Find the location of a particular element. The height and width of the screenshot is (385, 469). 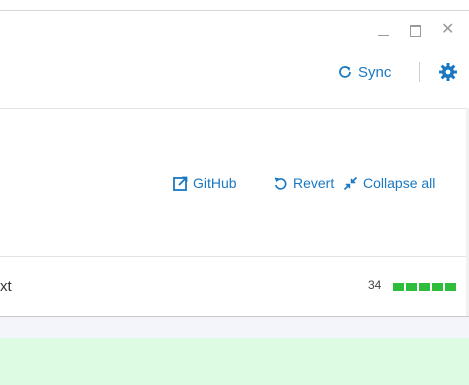

additions-count: 34 is located at coordinates (375, 285).